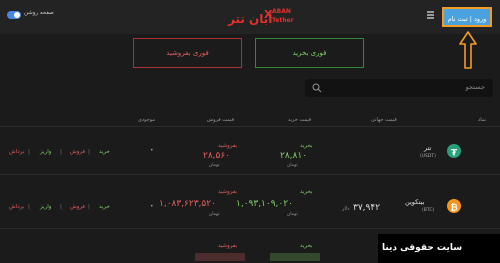  I want to click on arrow-up-icon, so click(468, 50).